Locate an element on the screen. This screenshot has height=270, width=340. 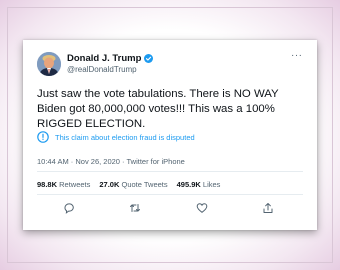
reply-icon is located at coordinates (69, 208).